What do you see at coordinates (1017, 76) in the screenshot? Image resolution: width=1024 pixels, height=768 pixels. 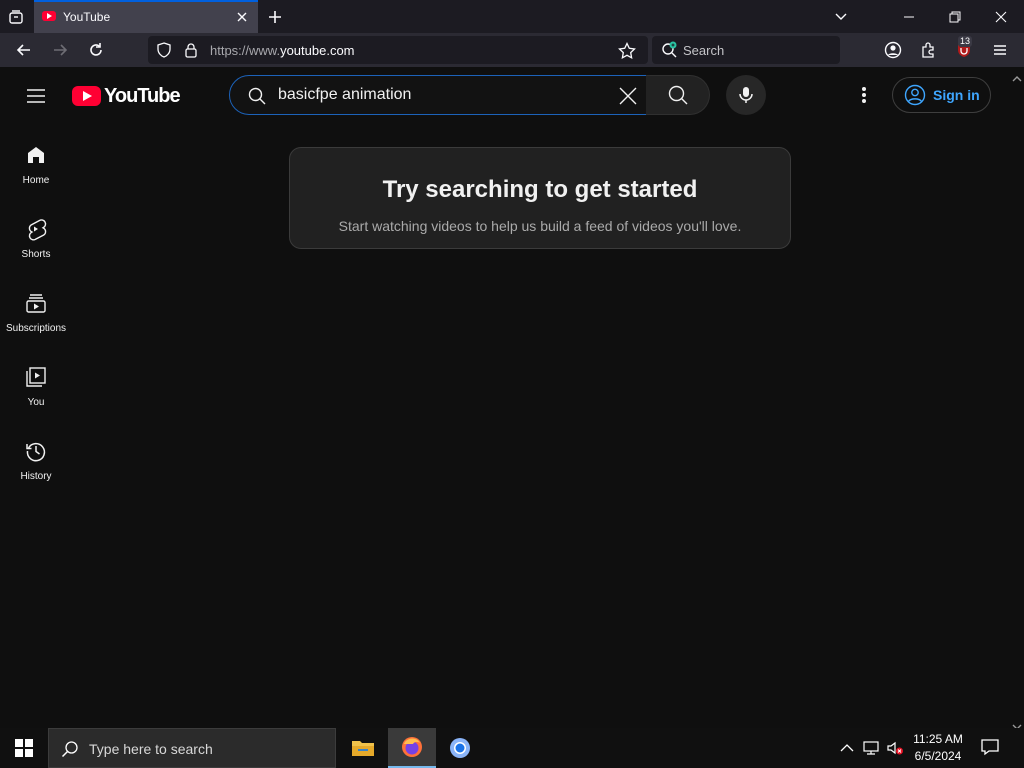 I see `scrollbar-up-arrow` at bounding box center [1017, 76].